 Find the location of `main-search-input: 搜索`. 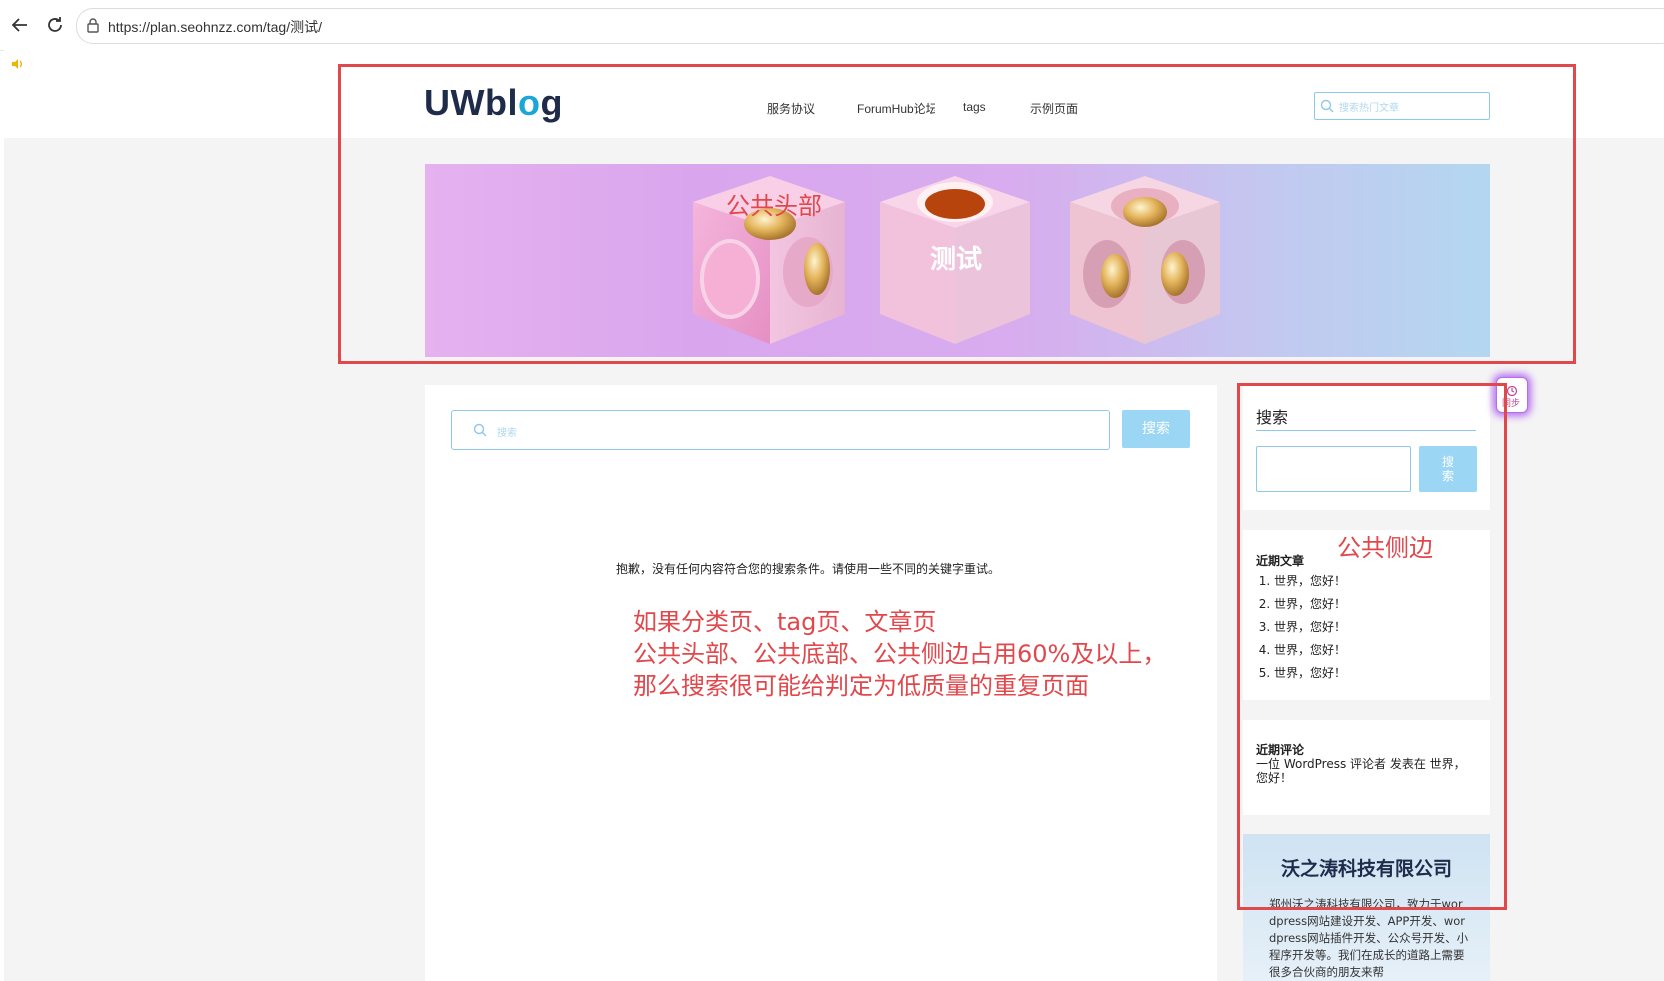

main-search-input: 搜索 is located at coordinates (780, 430).